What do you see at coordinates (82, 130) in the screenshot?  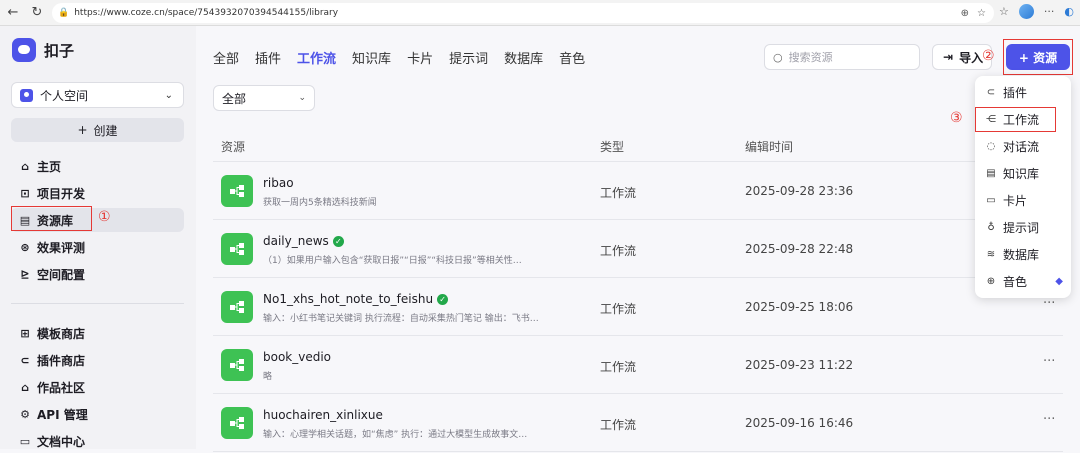 I see `plus-icon: +` at bounding box center [82, 130].